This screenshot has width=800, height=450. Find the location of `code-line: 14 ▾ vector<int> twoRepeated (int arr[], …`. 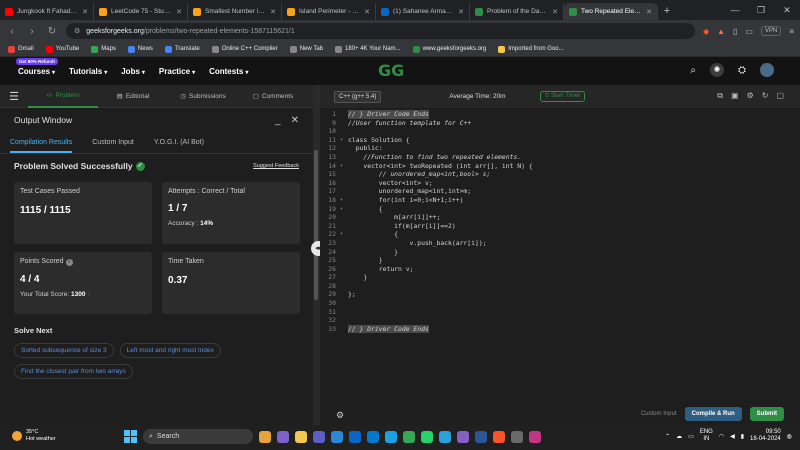

code-line: 14 ▾ vector<int> twoRepeated (int arr[], … is located at coordinates (560, 166).